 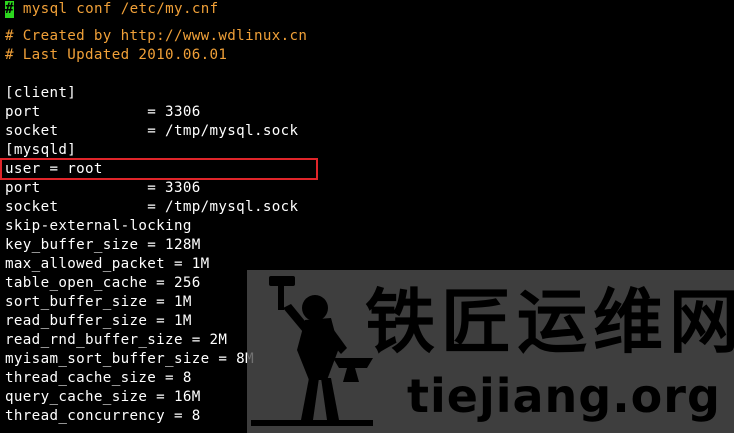 I want to click on config-line: # Created by http://www.wdlinux.cn, so click(x=156, y=36).